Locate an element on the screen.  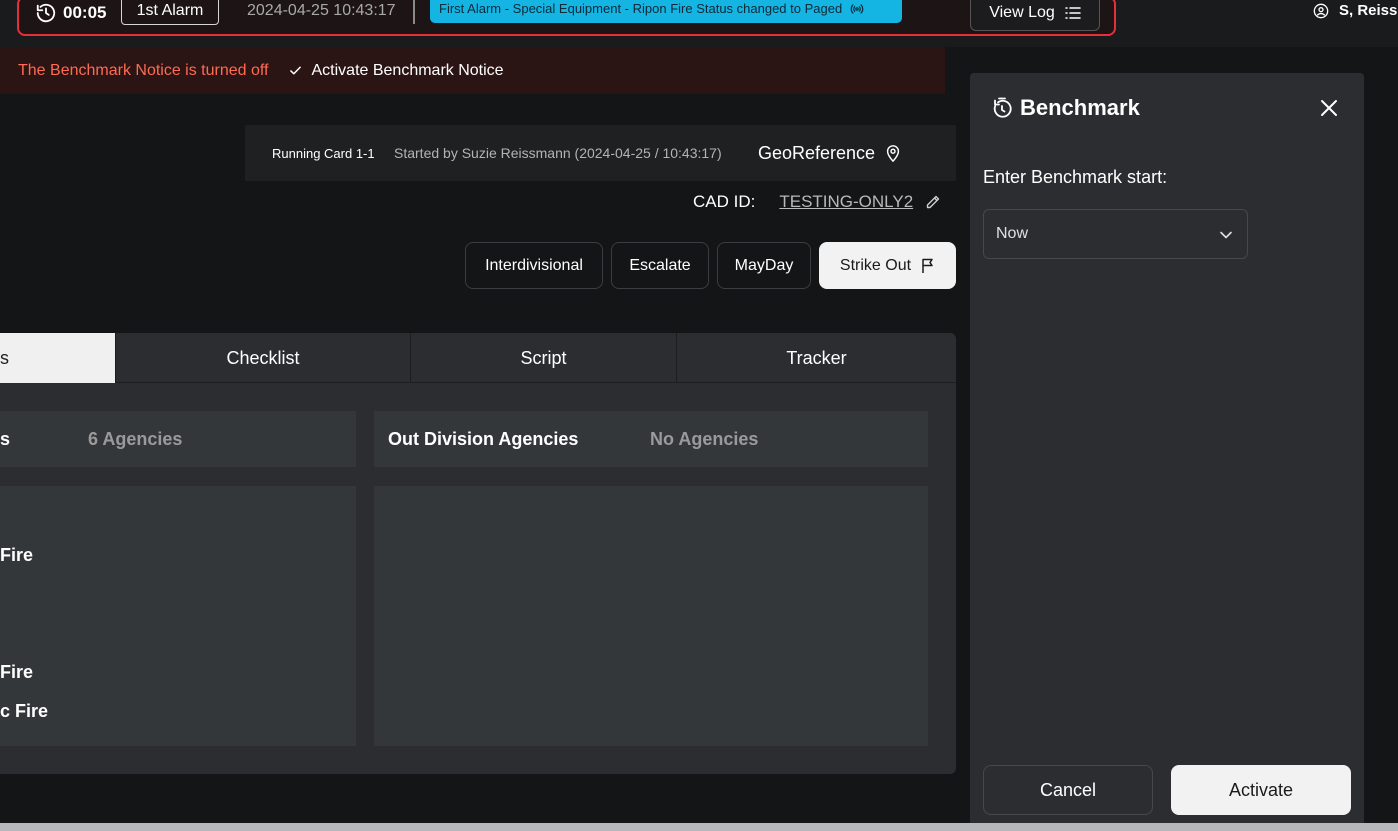
divider is located at coordinates (414, 12).